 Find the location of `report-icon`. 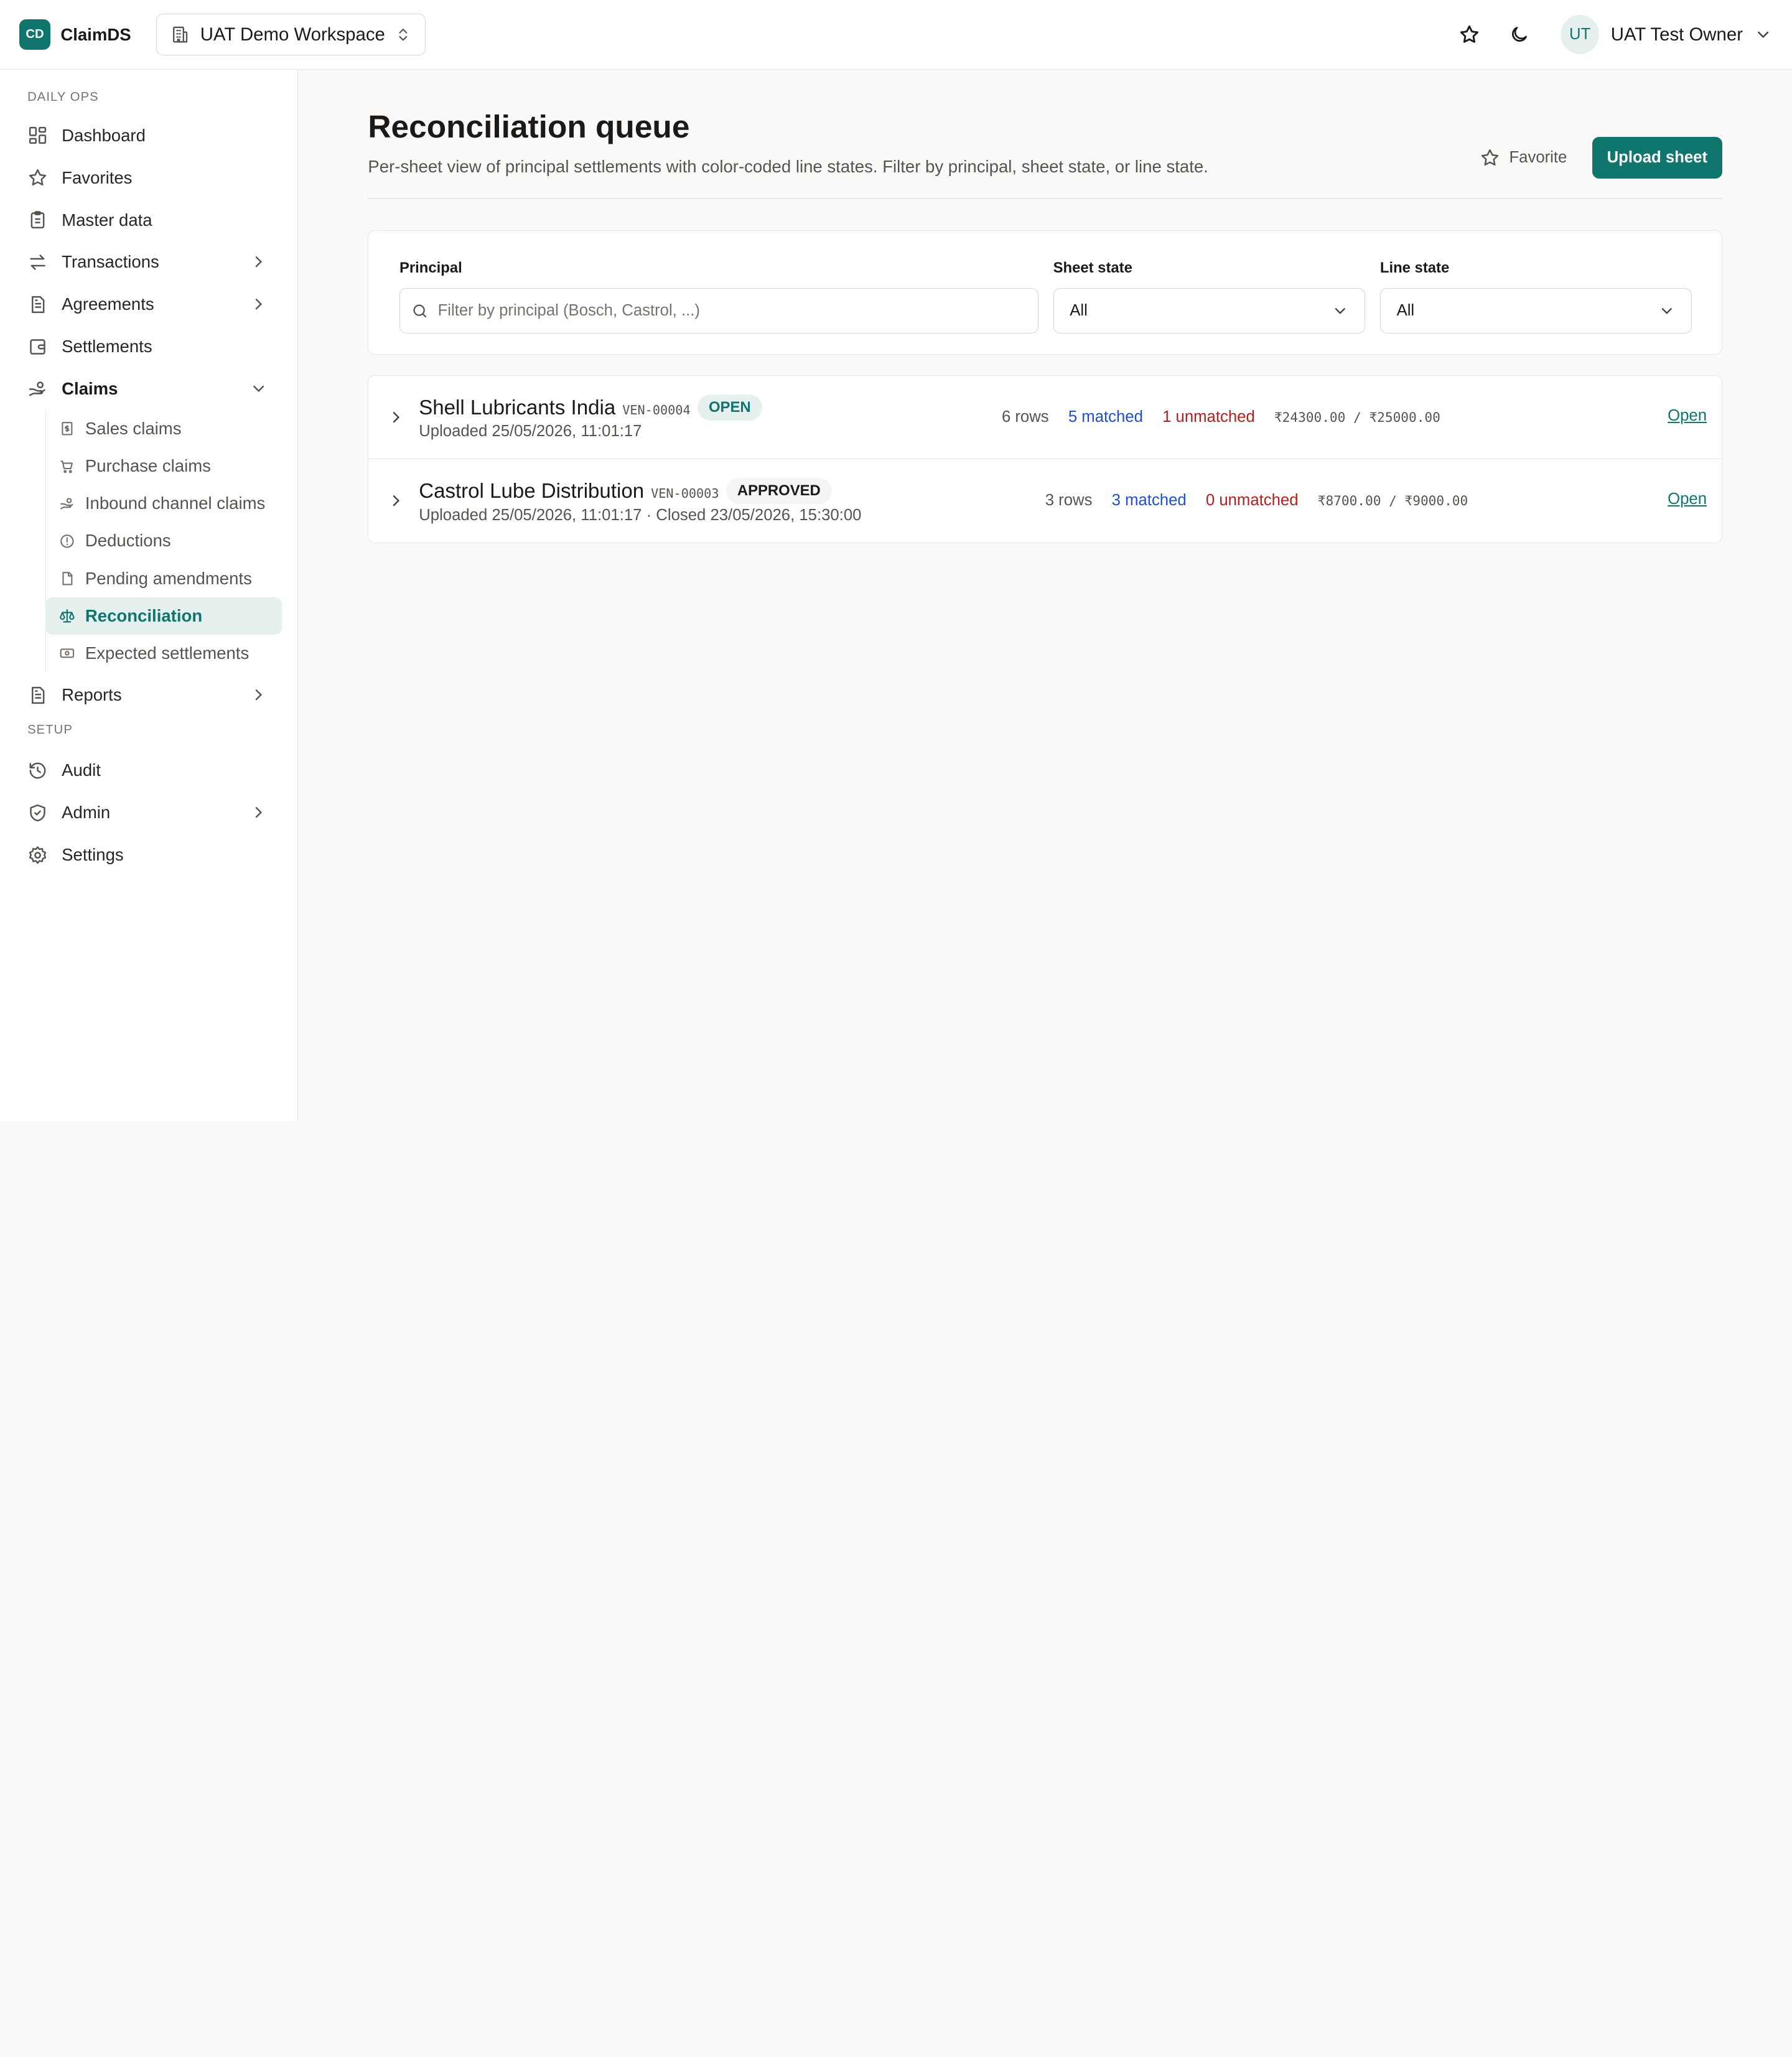

report-icon is located at coordinates (37, 695).